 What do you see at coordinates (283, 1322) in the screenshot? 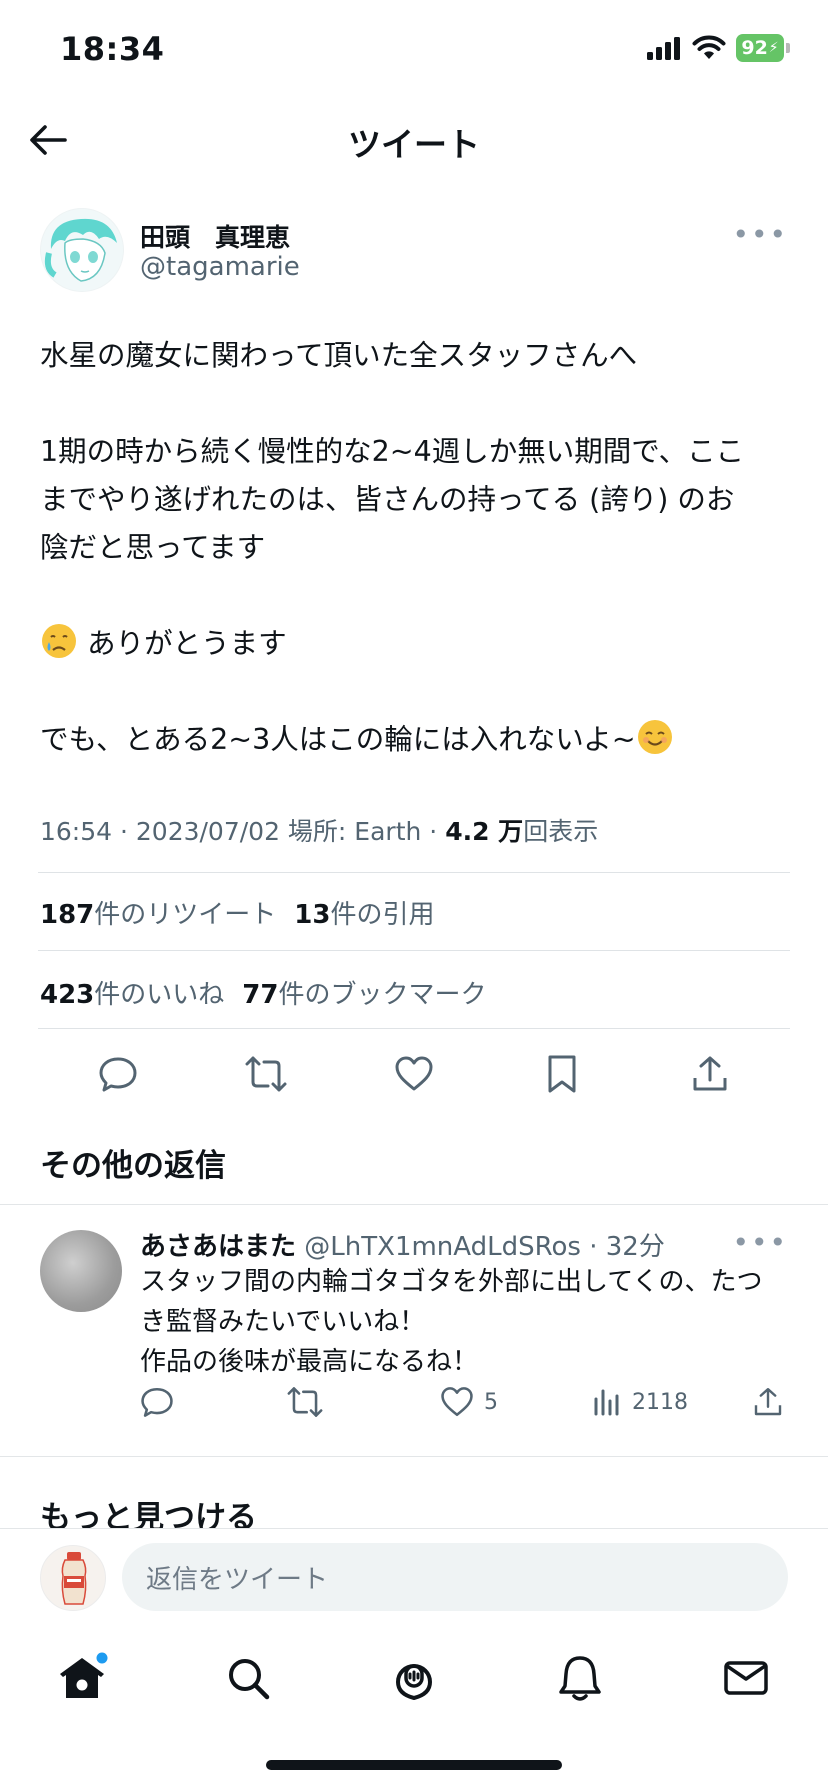
I see `reply-line: き監督みたいでいいね！` at bounding box center [283, 1322].